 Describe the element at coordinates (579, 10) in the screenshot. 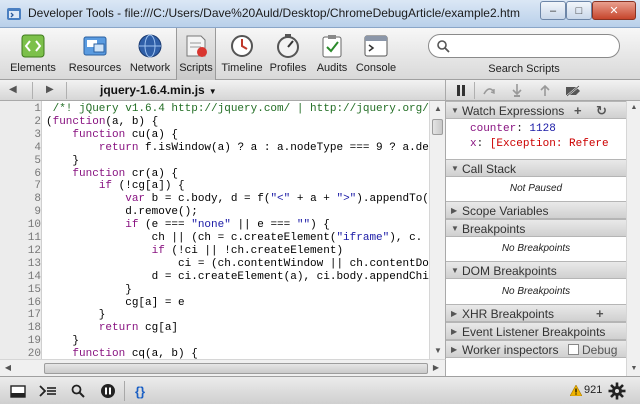

I see `maximize-button: □` at that location.